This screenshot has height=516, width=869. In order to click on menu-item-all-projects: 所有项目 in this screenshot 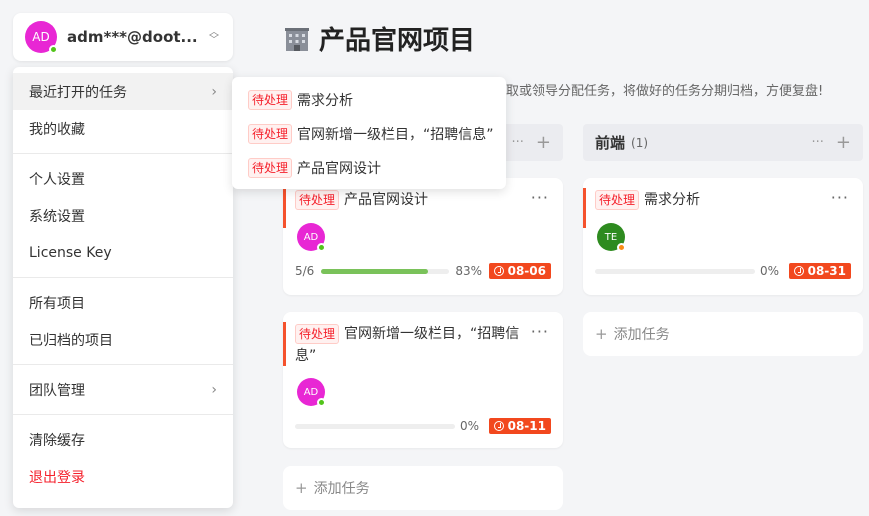, I will do `click(123, 302)`.